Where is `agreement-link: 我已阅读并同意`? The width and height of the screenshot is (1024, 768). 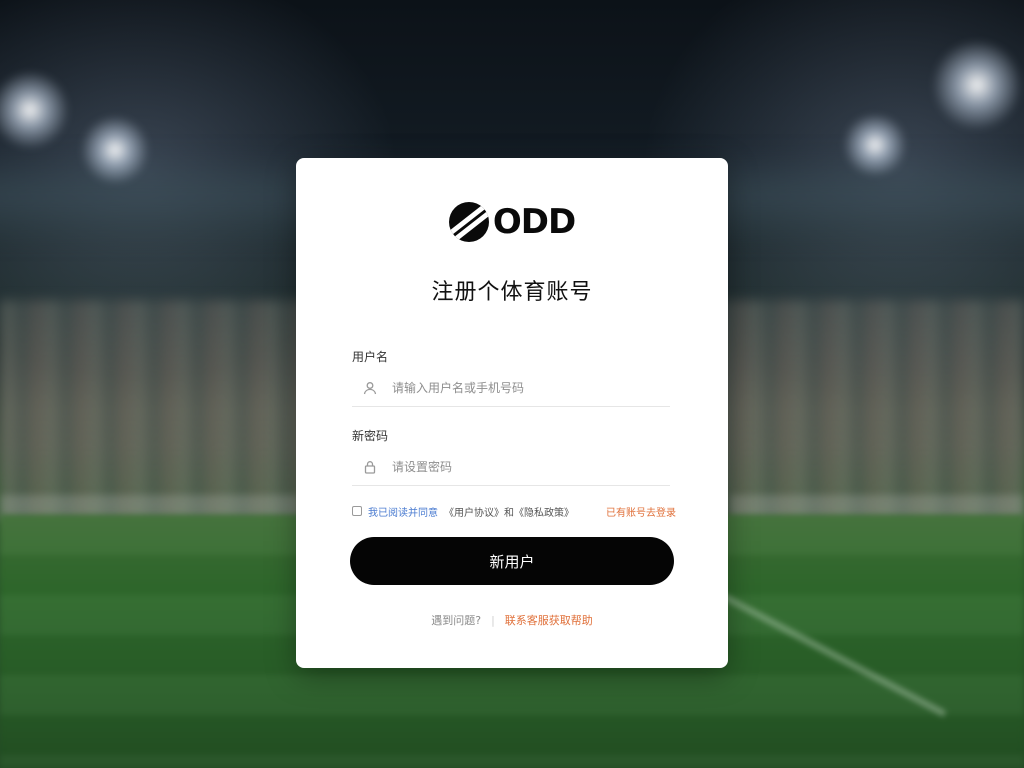
agreement-link: 我已阅读并同意 is located at coordinates (403, 511).